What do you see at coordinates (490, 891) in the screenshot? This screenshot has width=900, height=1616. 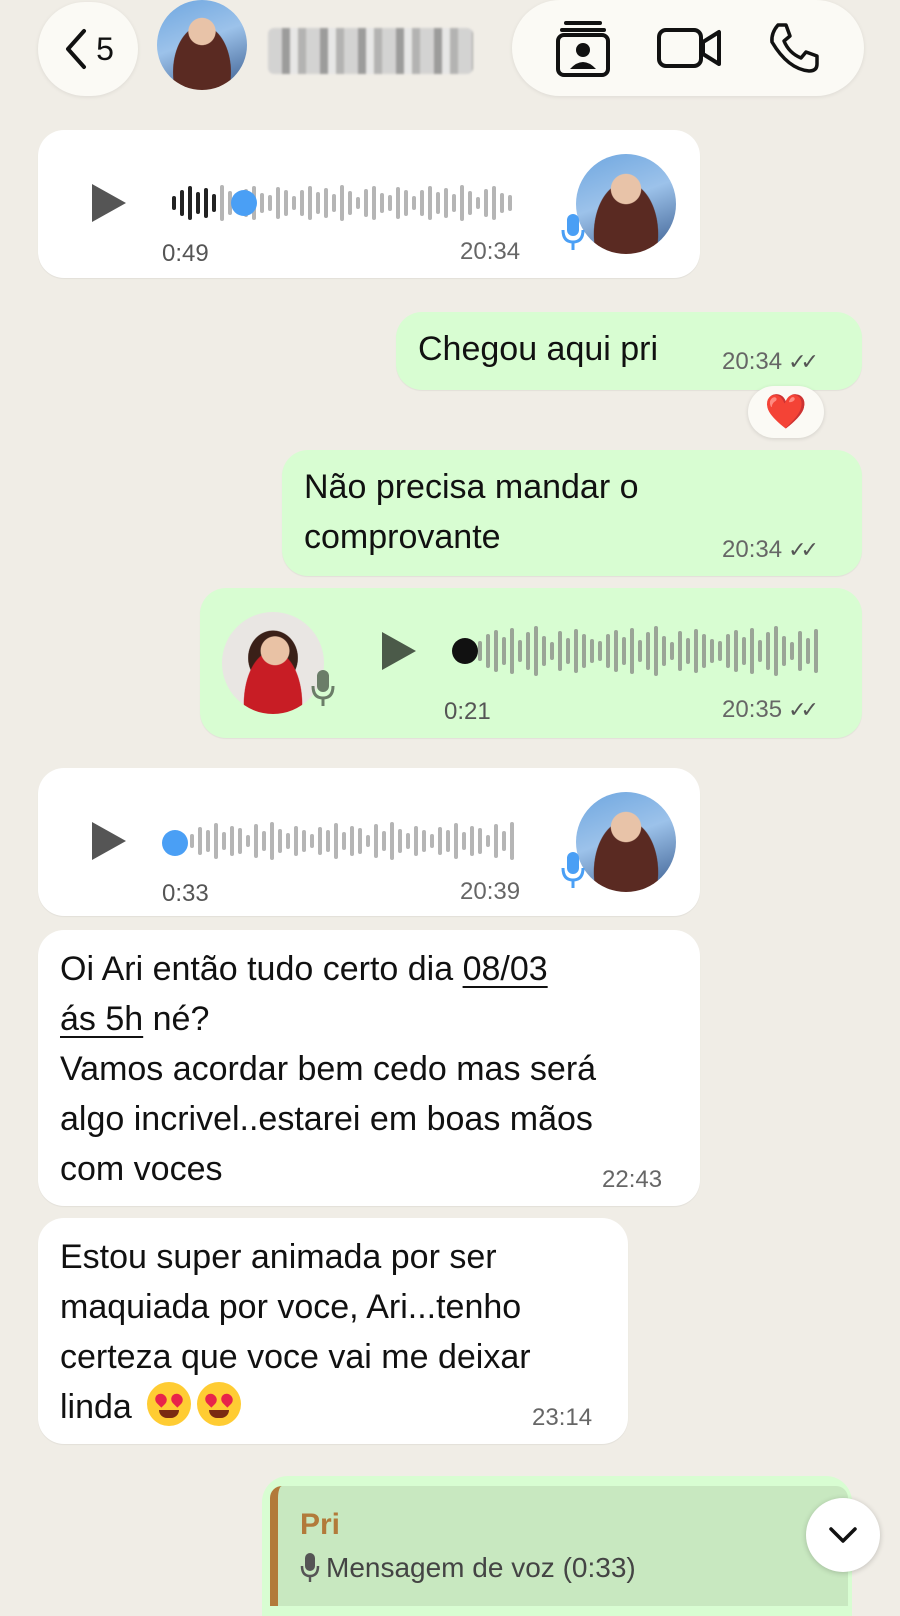 I see `message-time: 20:39` at bounding box center [490, 891].